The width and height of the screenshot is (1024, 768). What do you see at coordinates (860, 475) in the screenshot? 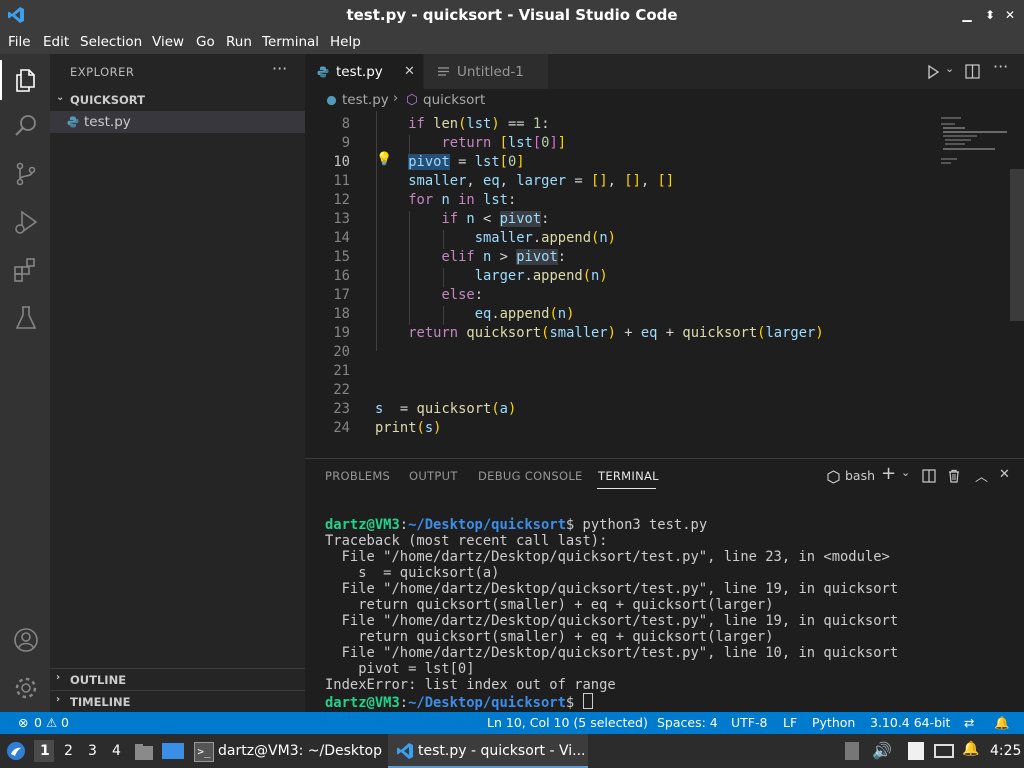
I see `terminal-shell-name: bash` at bounding box center [860, 475].